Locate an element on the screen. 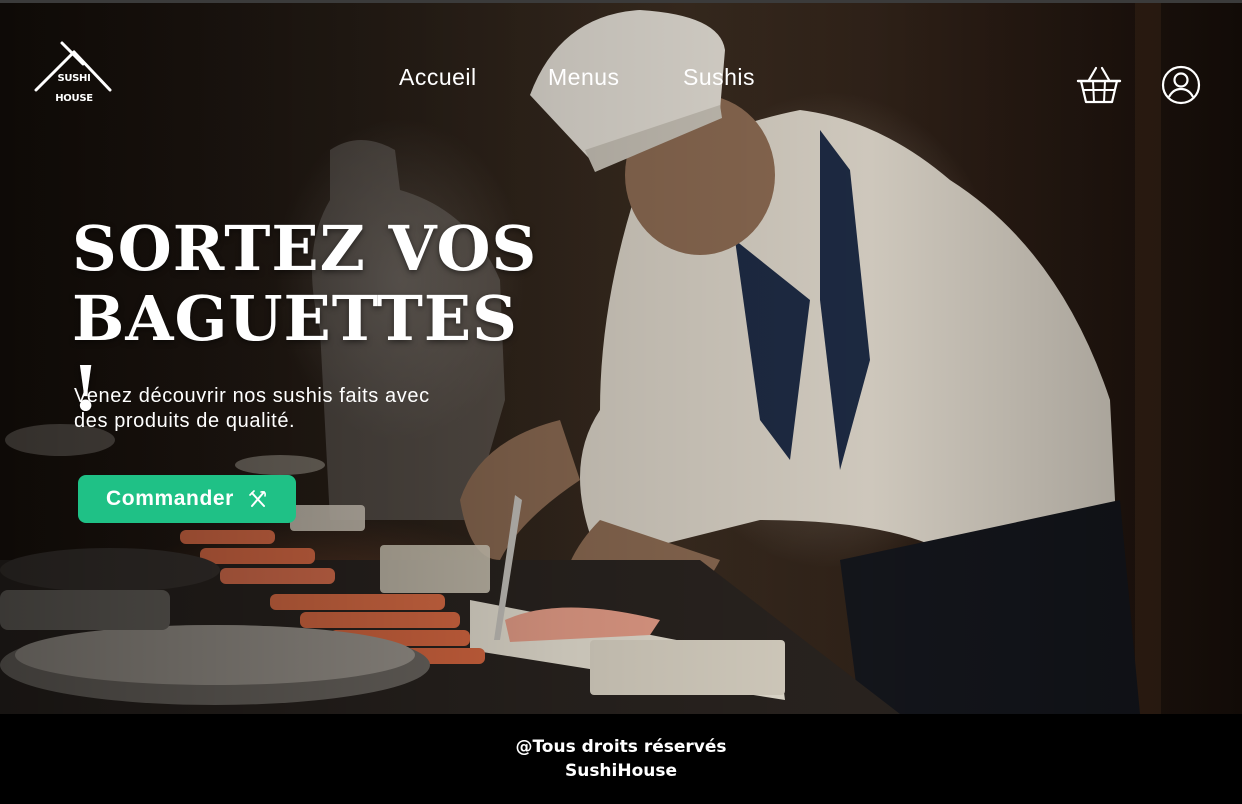  nav-link-menus: Menus is located at coordinates (584, 77).